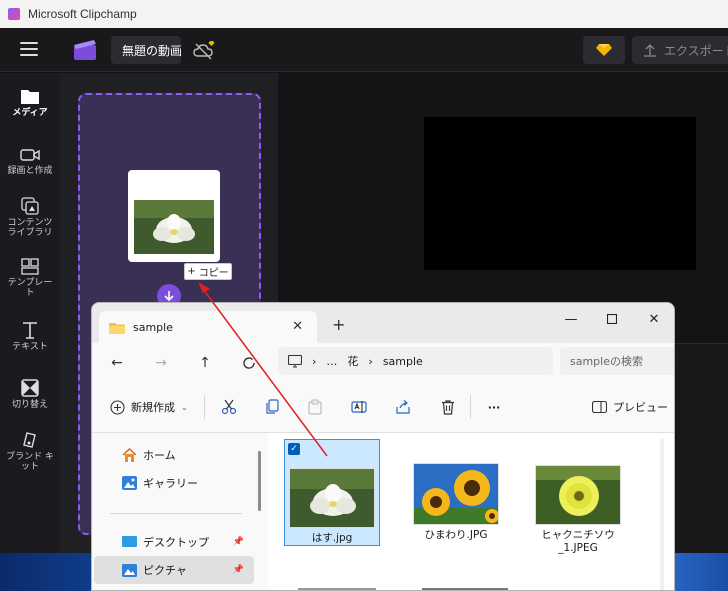  I want to click on search-input: sampleの検索, so click(617, 361).